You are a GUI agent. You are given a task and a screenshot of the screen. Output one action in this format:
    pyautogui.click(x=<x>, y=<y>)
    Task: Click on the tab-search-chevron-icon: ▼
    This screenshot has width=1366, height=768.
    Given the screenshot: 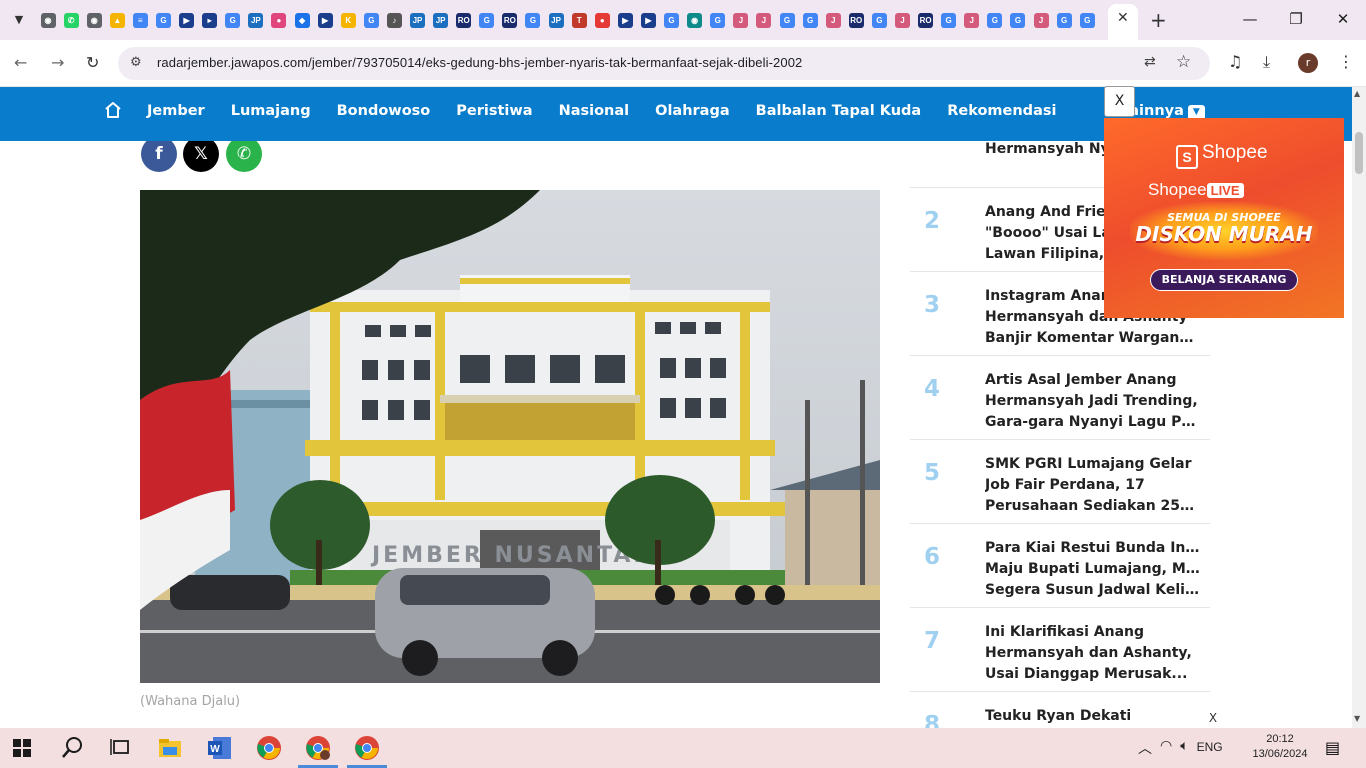 What is the action you would take?
    pyautogui.click(x=19, y=20)
    